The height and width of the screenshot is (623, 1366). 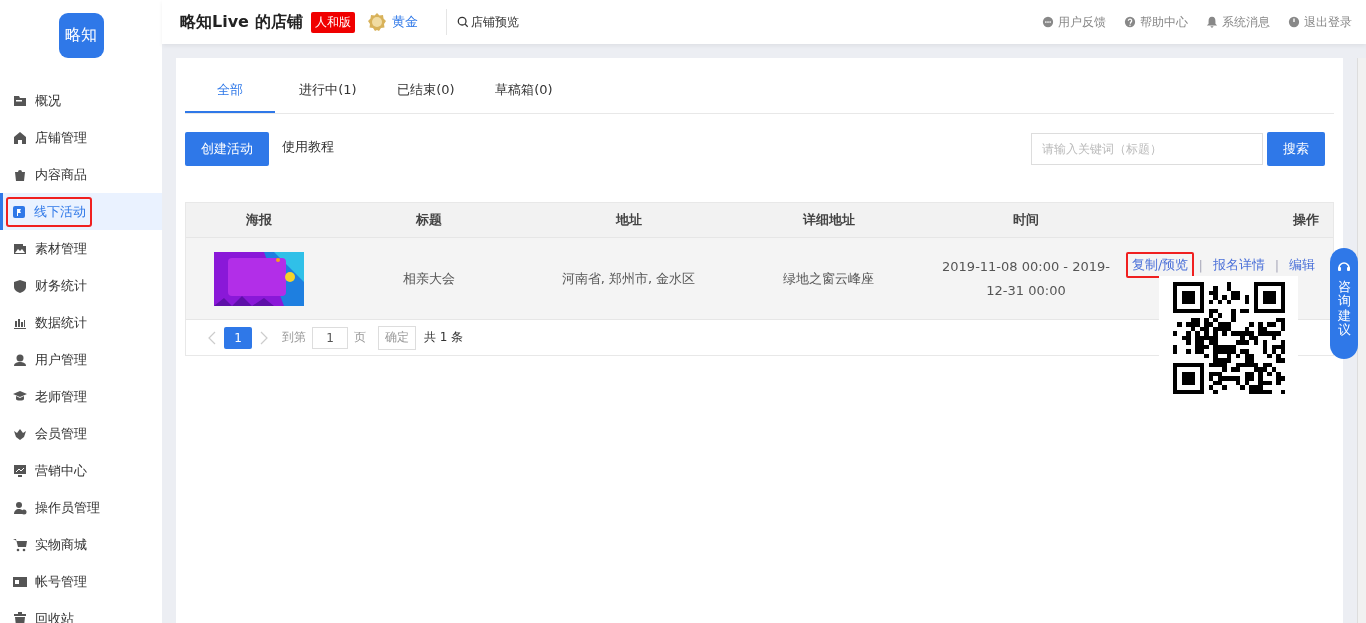 I want to click on headset-icon, so click(x=1344, y=267).